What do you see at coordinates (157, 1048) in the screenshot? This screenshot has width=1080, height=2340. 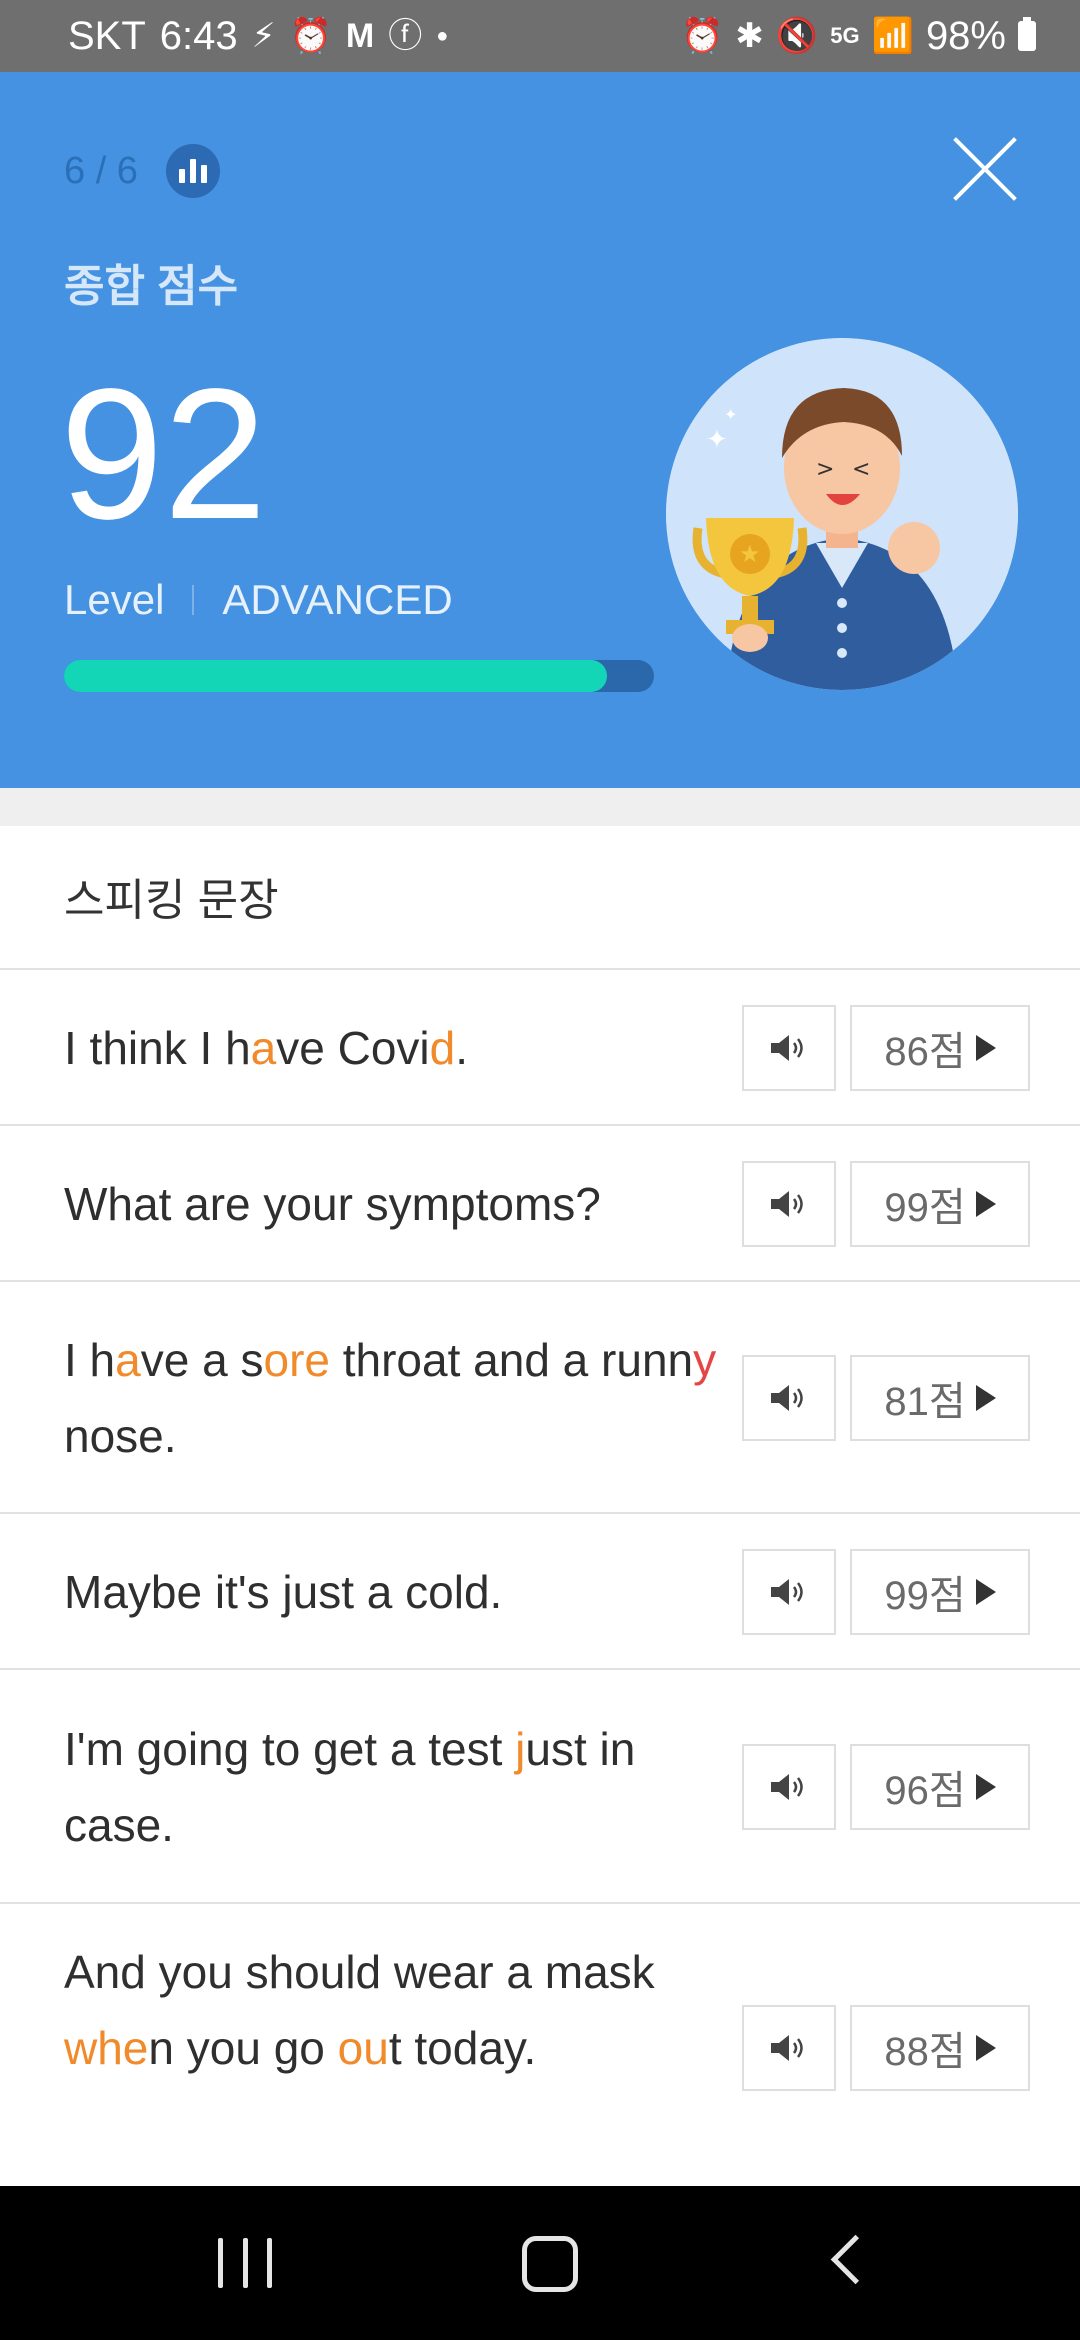 I see `sentence-segment: I think I h` at bounding box center [157, 1048].